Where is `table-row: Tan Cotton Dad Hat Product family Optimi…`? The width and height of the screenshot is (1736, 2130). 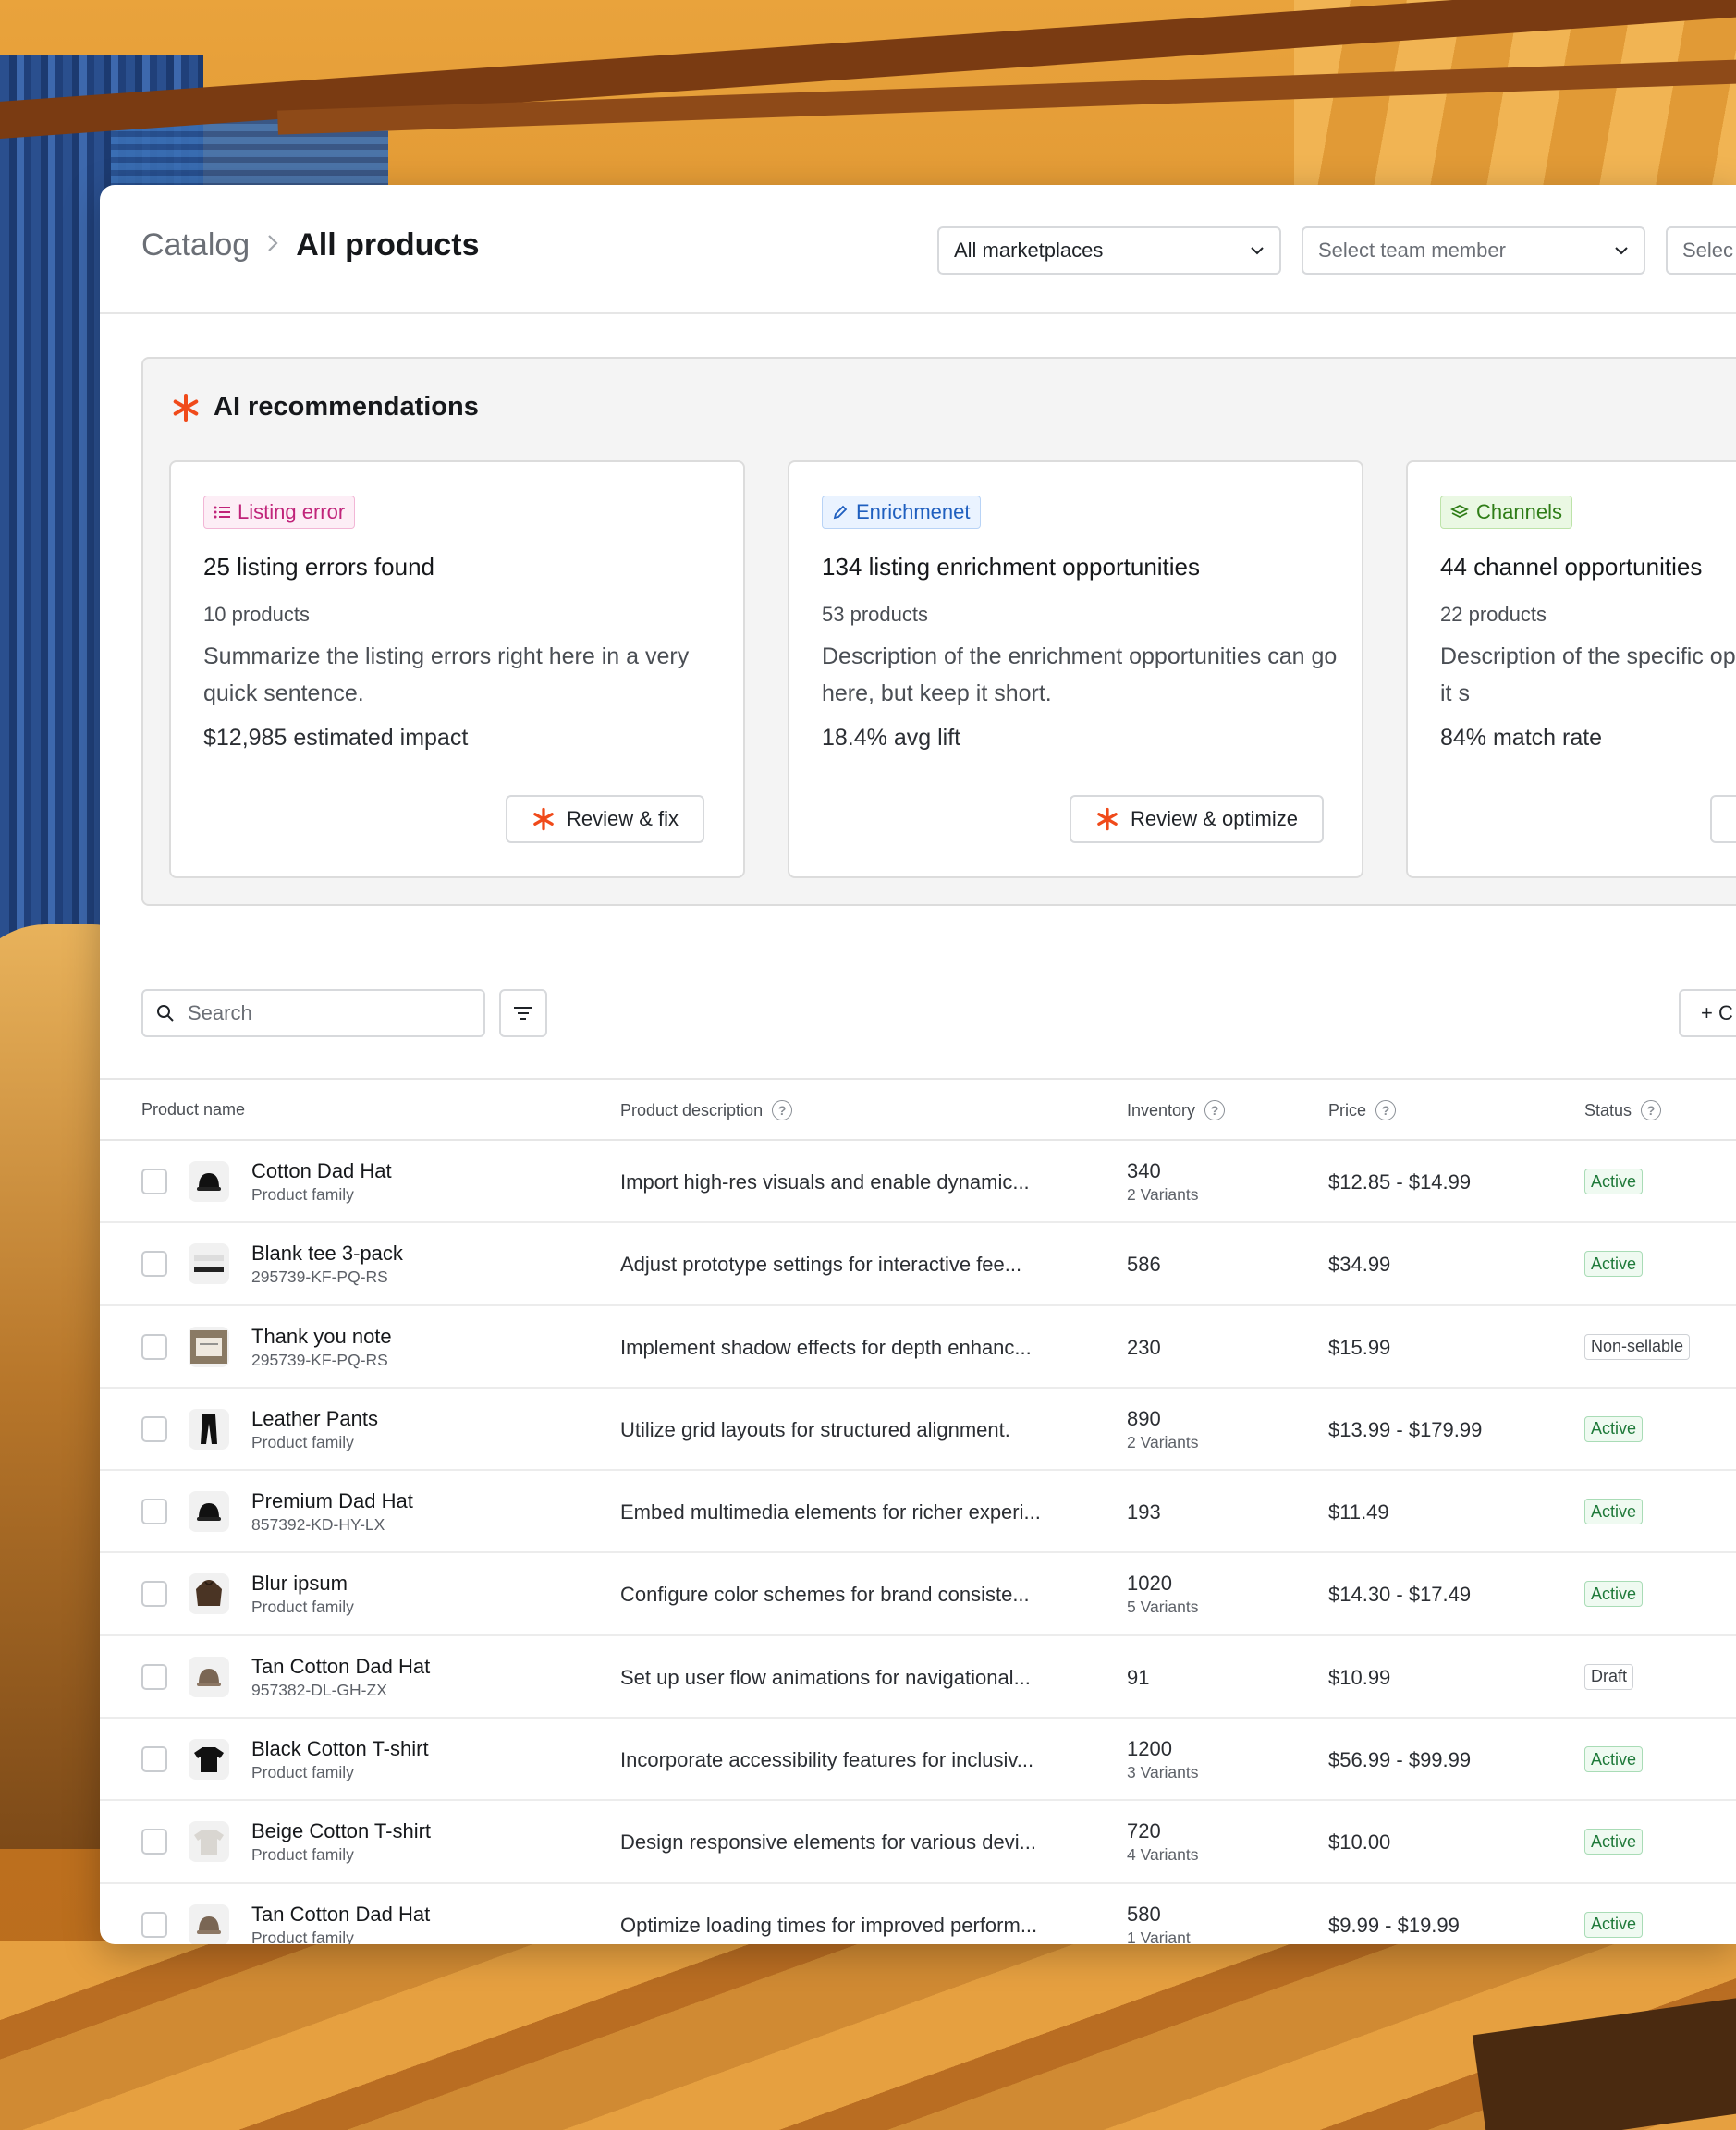
table-row: Tan Cotton Dad Hat Product family Optimi… is located at coordinates (918, 1914).